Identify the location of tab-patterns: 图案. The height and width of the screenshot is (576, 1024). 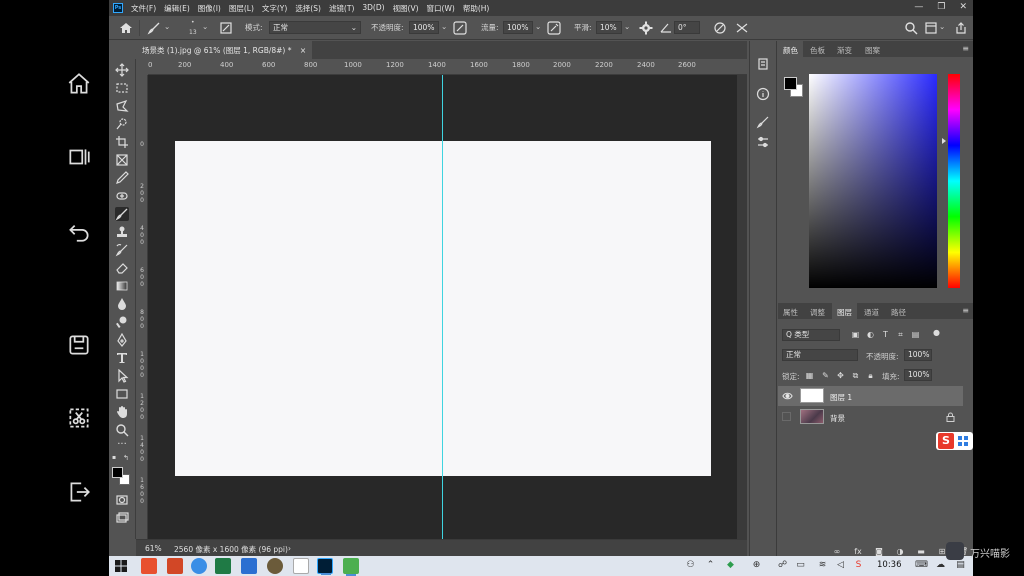
(872, 49).